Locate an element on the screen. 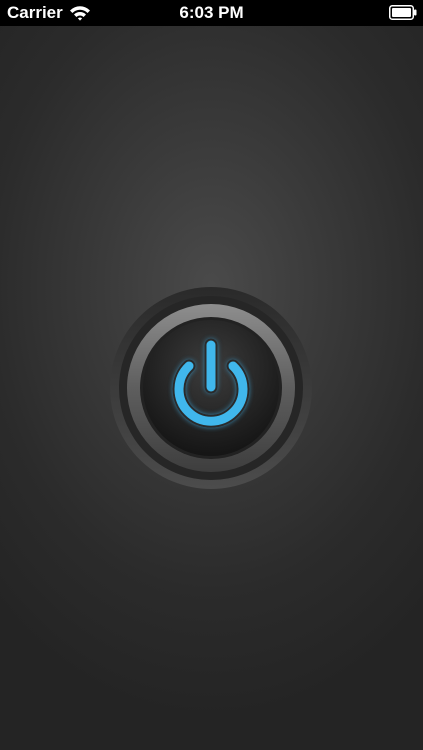  power-button is located at coordinates (211, 388).